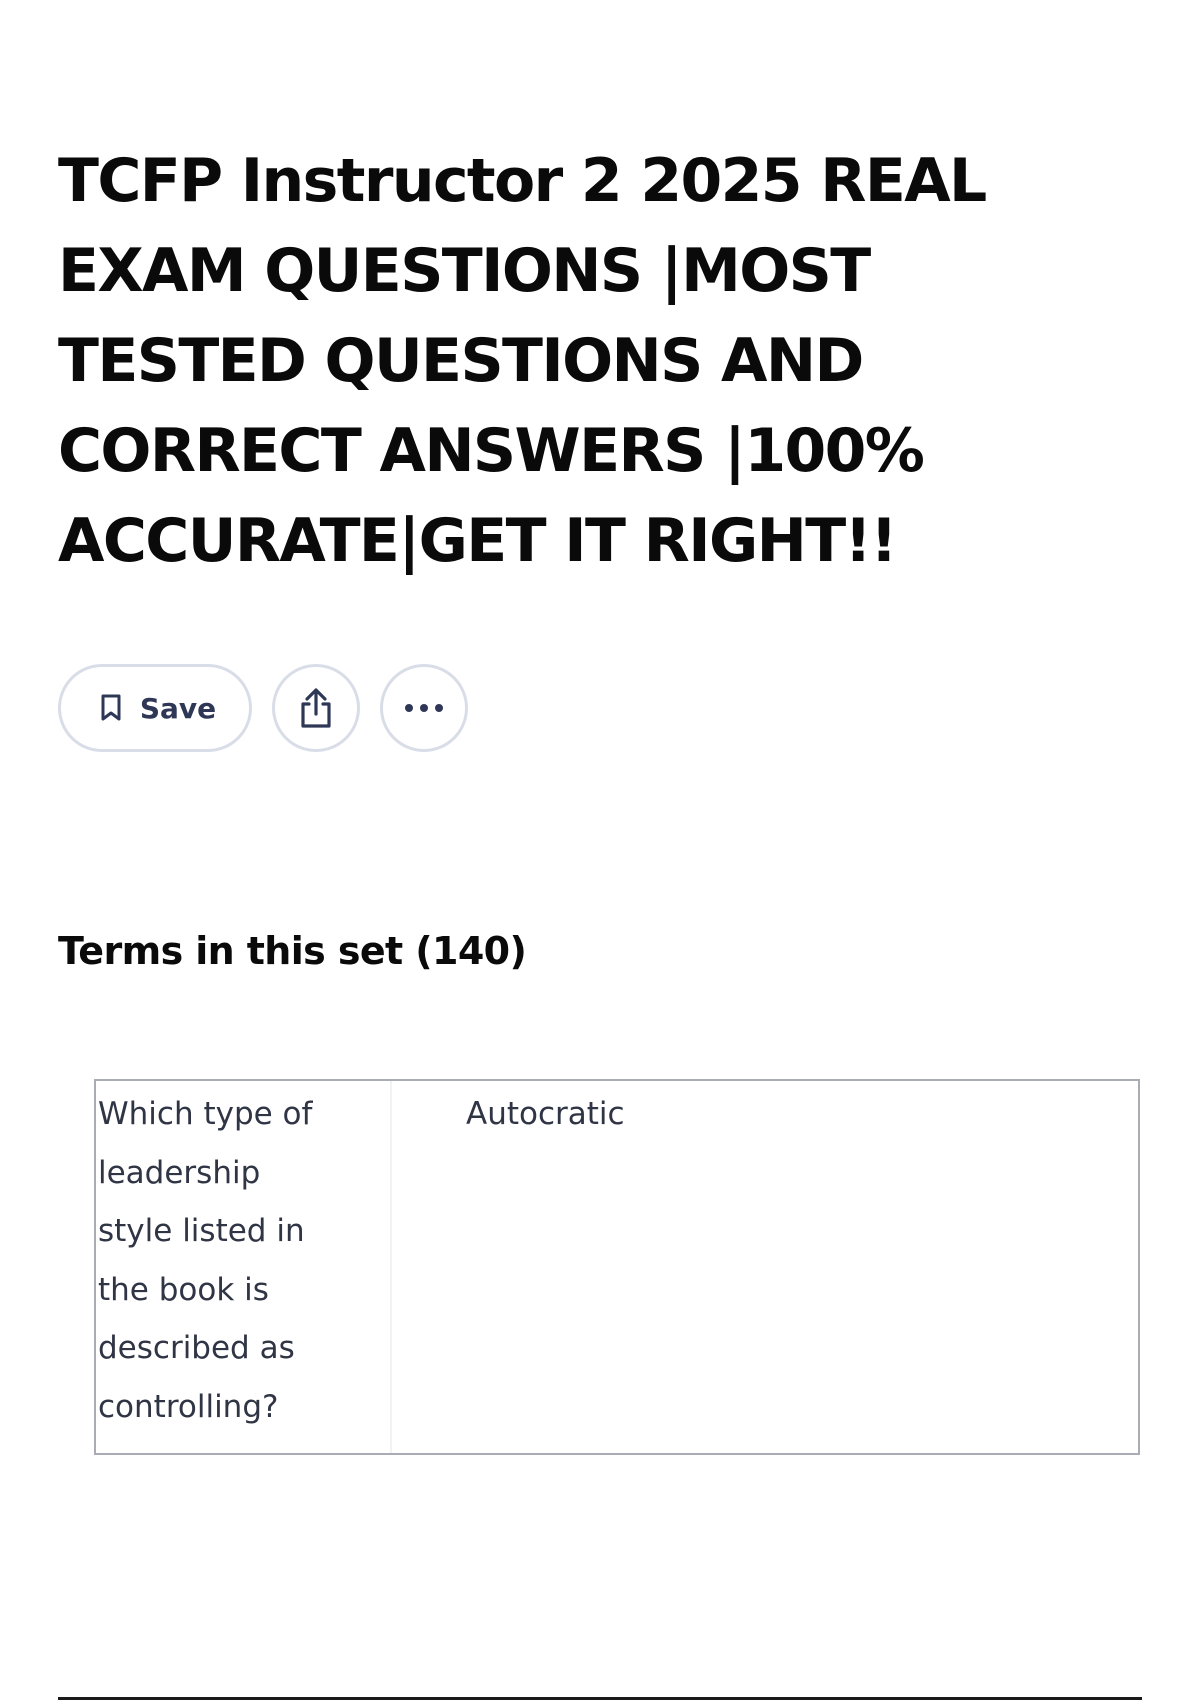 This screenshot has height=1700, width=1200. I want to click on more-options-button, so click(424, 708).